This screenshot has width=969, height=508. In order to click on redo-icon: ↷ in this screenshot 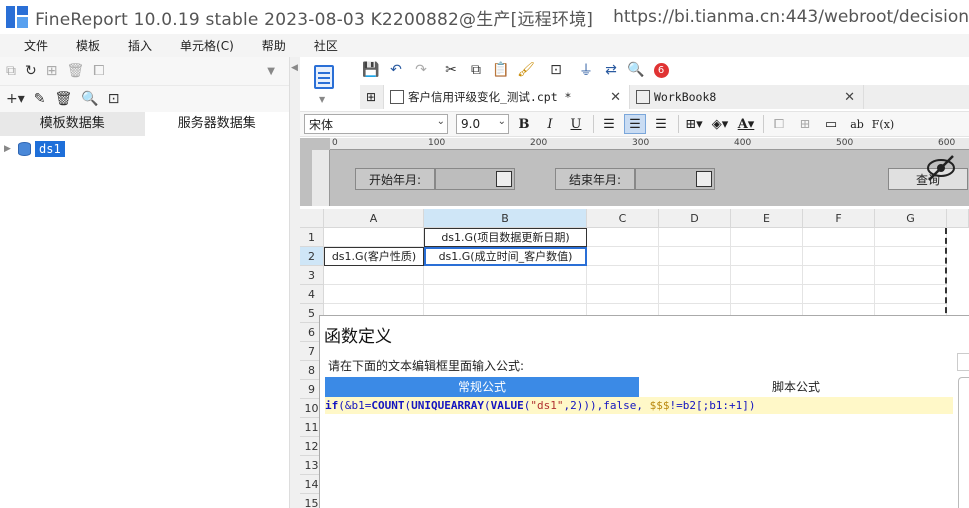, I will do `click(421, 70)`.